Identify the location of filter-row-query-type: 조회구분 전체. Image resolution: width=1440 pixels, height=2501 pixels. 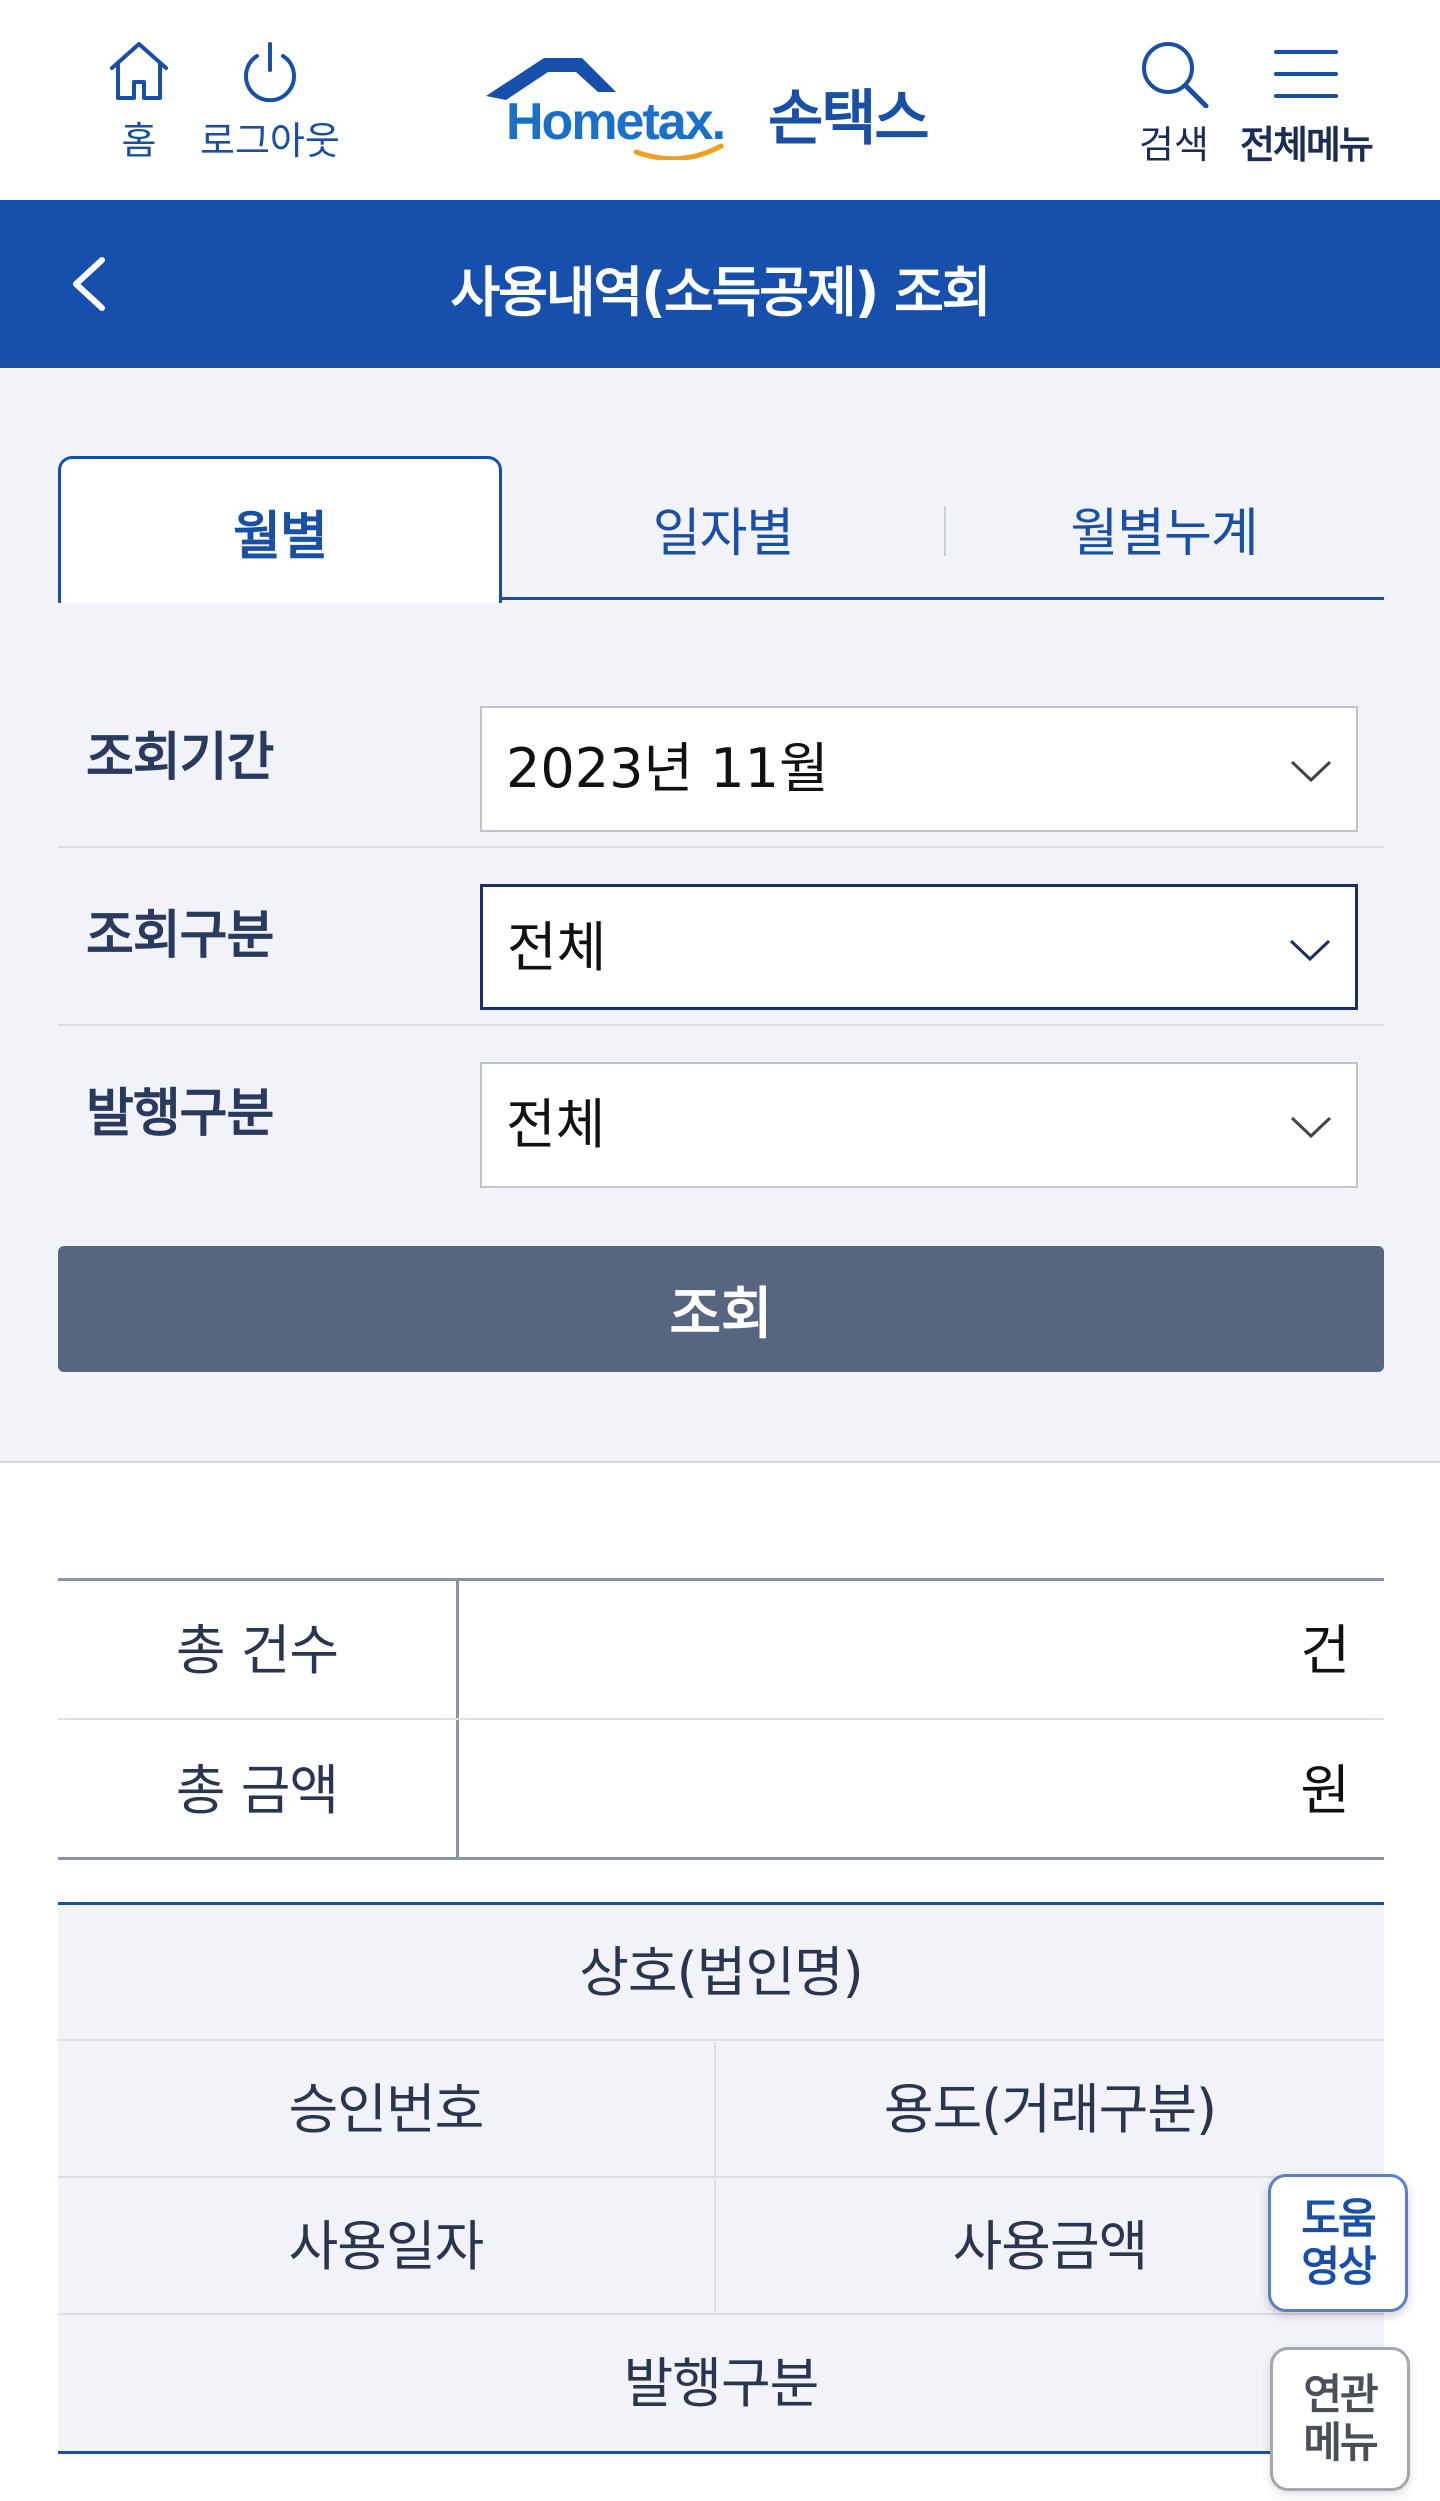
(721, 937).